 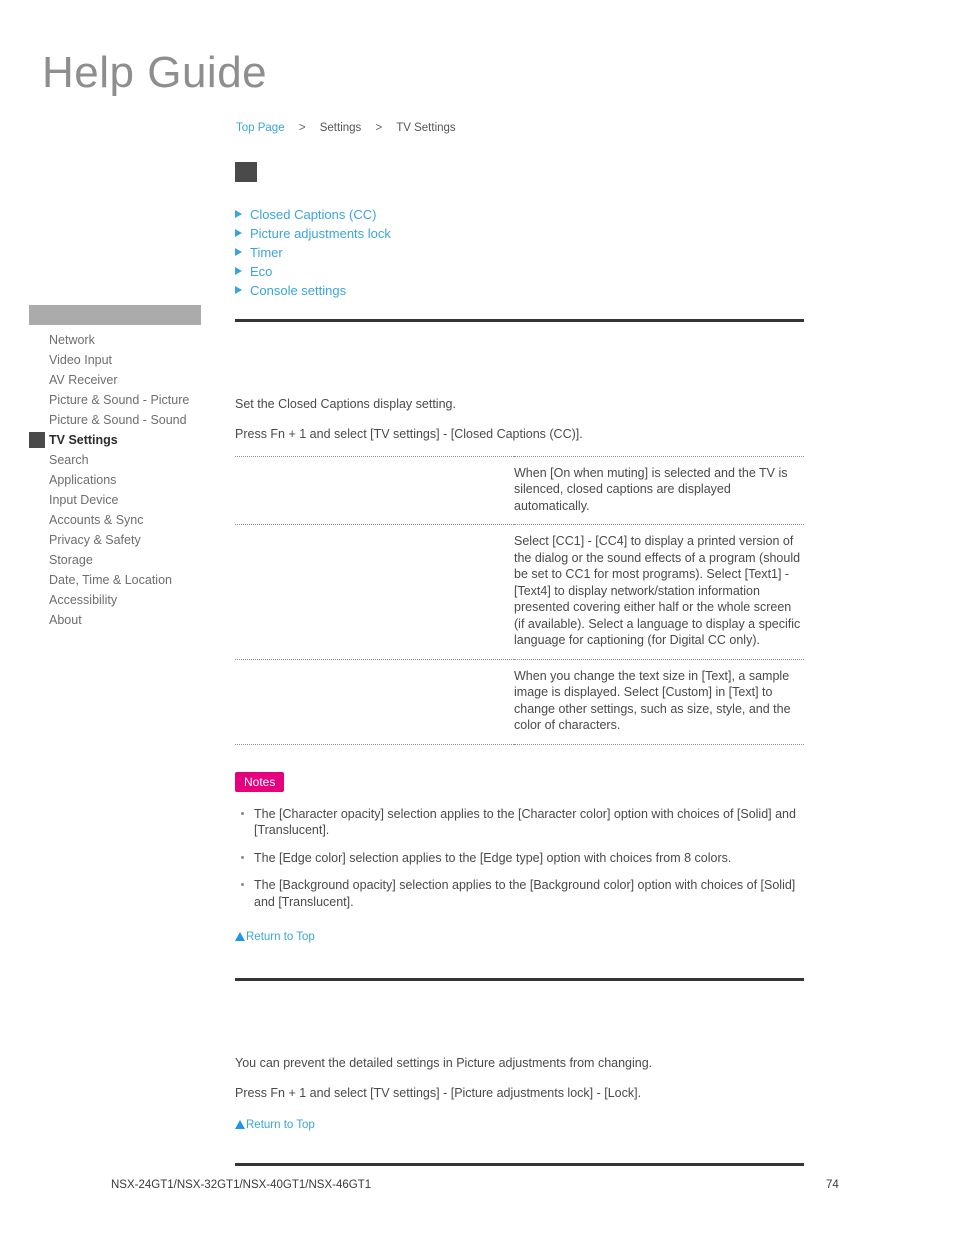 What do you see at coordinates (515, 271) in the screenshot?
I see `jump-link-row: Eco` at bounding box center [515, 271].